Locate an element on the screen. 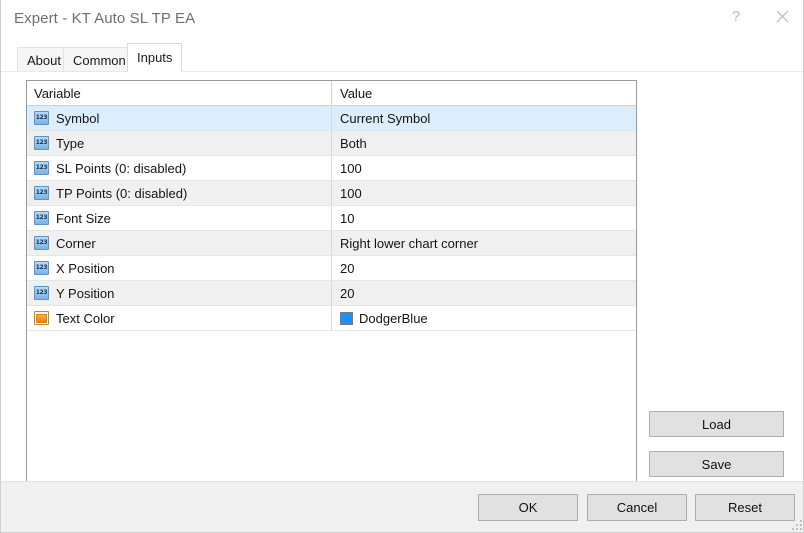 The height and width of the screenshot is (533, 804). load-button: Load is located at coordinates (716, 424).